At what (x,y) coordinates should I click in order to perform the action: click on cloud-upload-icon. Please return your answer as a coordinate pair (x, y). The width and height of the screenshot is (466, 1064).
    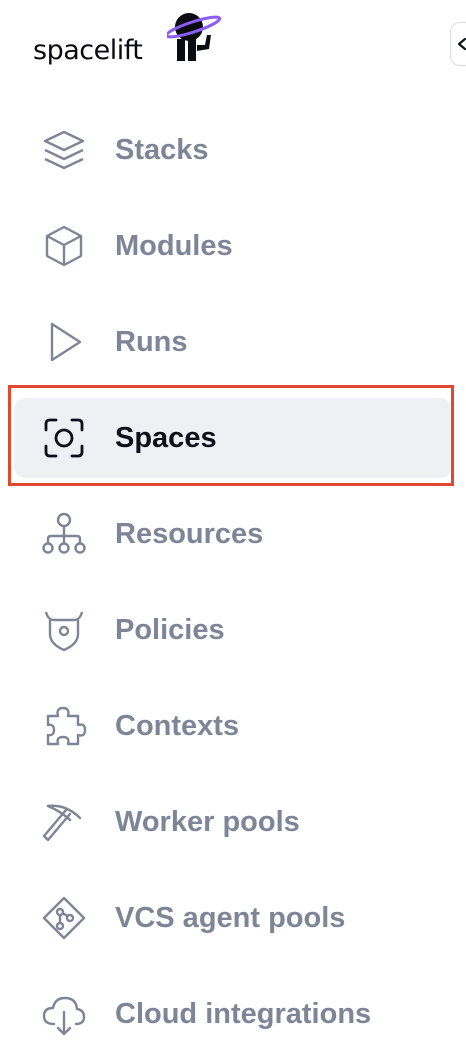
    Looking at the image, I should click on (64, 1016).